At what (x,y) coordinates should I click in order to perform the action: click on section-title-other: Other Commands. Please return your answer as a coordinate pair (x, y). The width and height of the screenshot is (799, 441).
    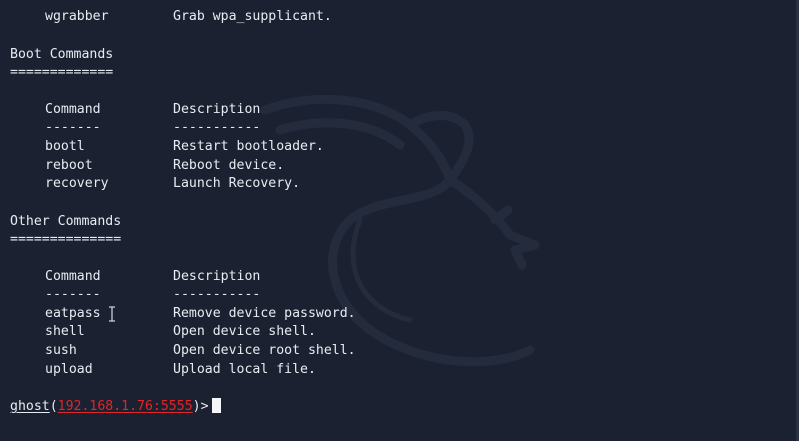
    Looking at the image, I should click on (66, 221).